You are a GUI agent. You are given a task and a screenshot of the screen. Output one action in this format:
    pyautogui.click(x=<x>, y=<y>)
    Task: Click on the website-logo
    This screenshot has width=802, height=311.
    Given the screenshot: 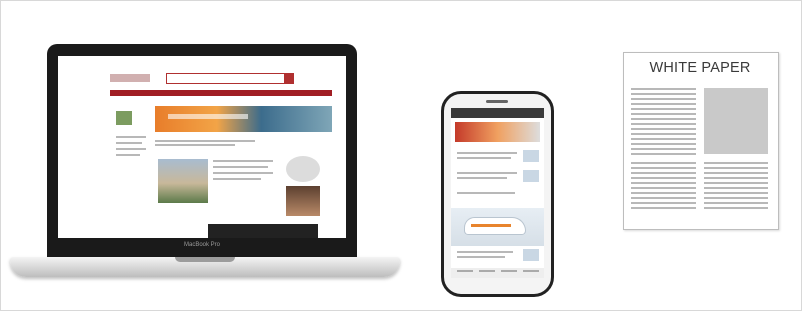 What is the action you would take?
    pyautogui.click(x=130, y=78)
    